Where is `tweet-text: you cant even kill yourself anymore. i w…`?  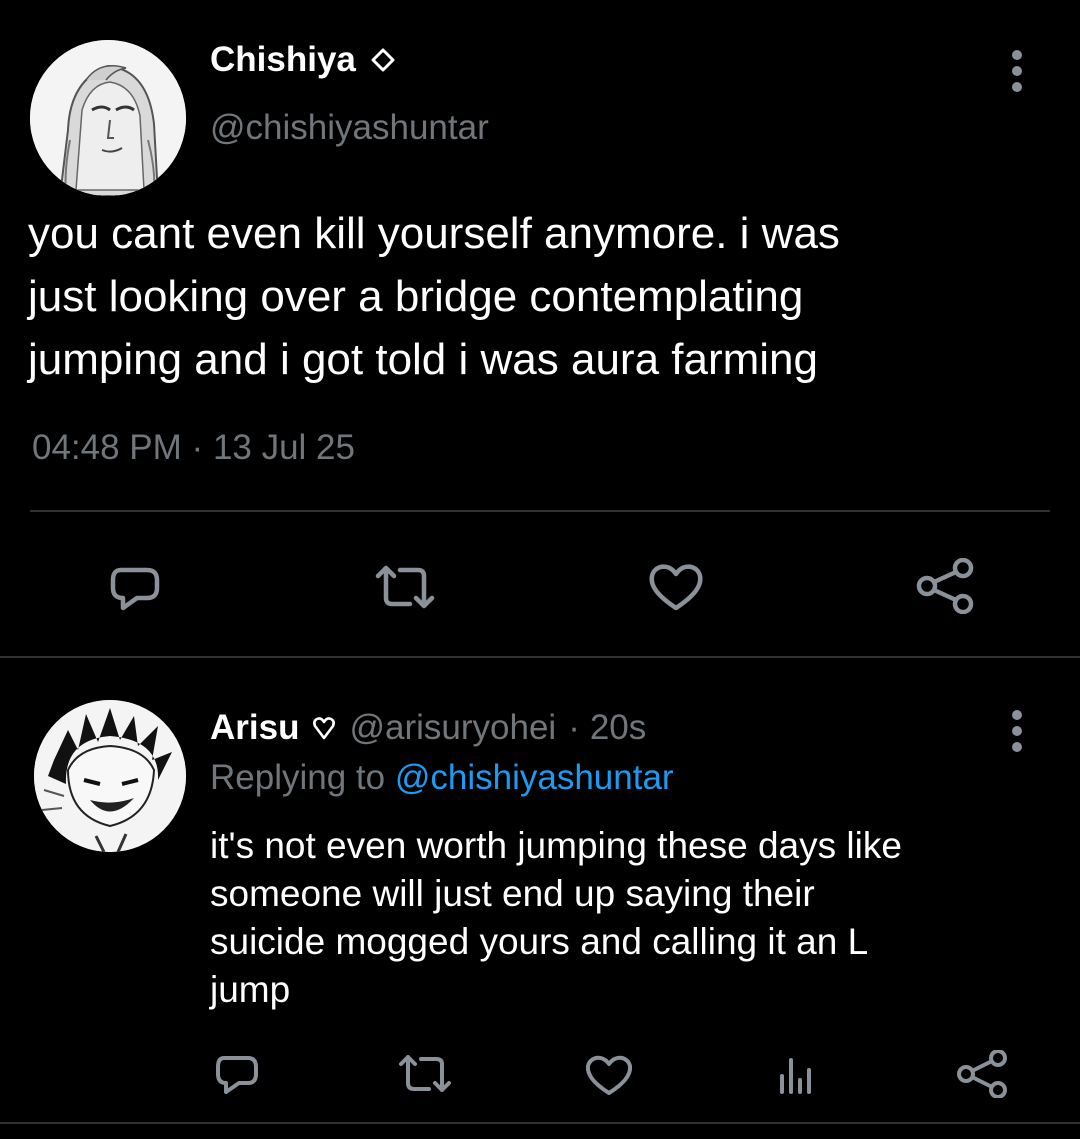 tweet-text: you cant even kill yourself anymore. i w… is located at coordinates (434, 296).